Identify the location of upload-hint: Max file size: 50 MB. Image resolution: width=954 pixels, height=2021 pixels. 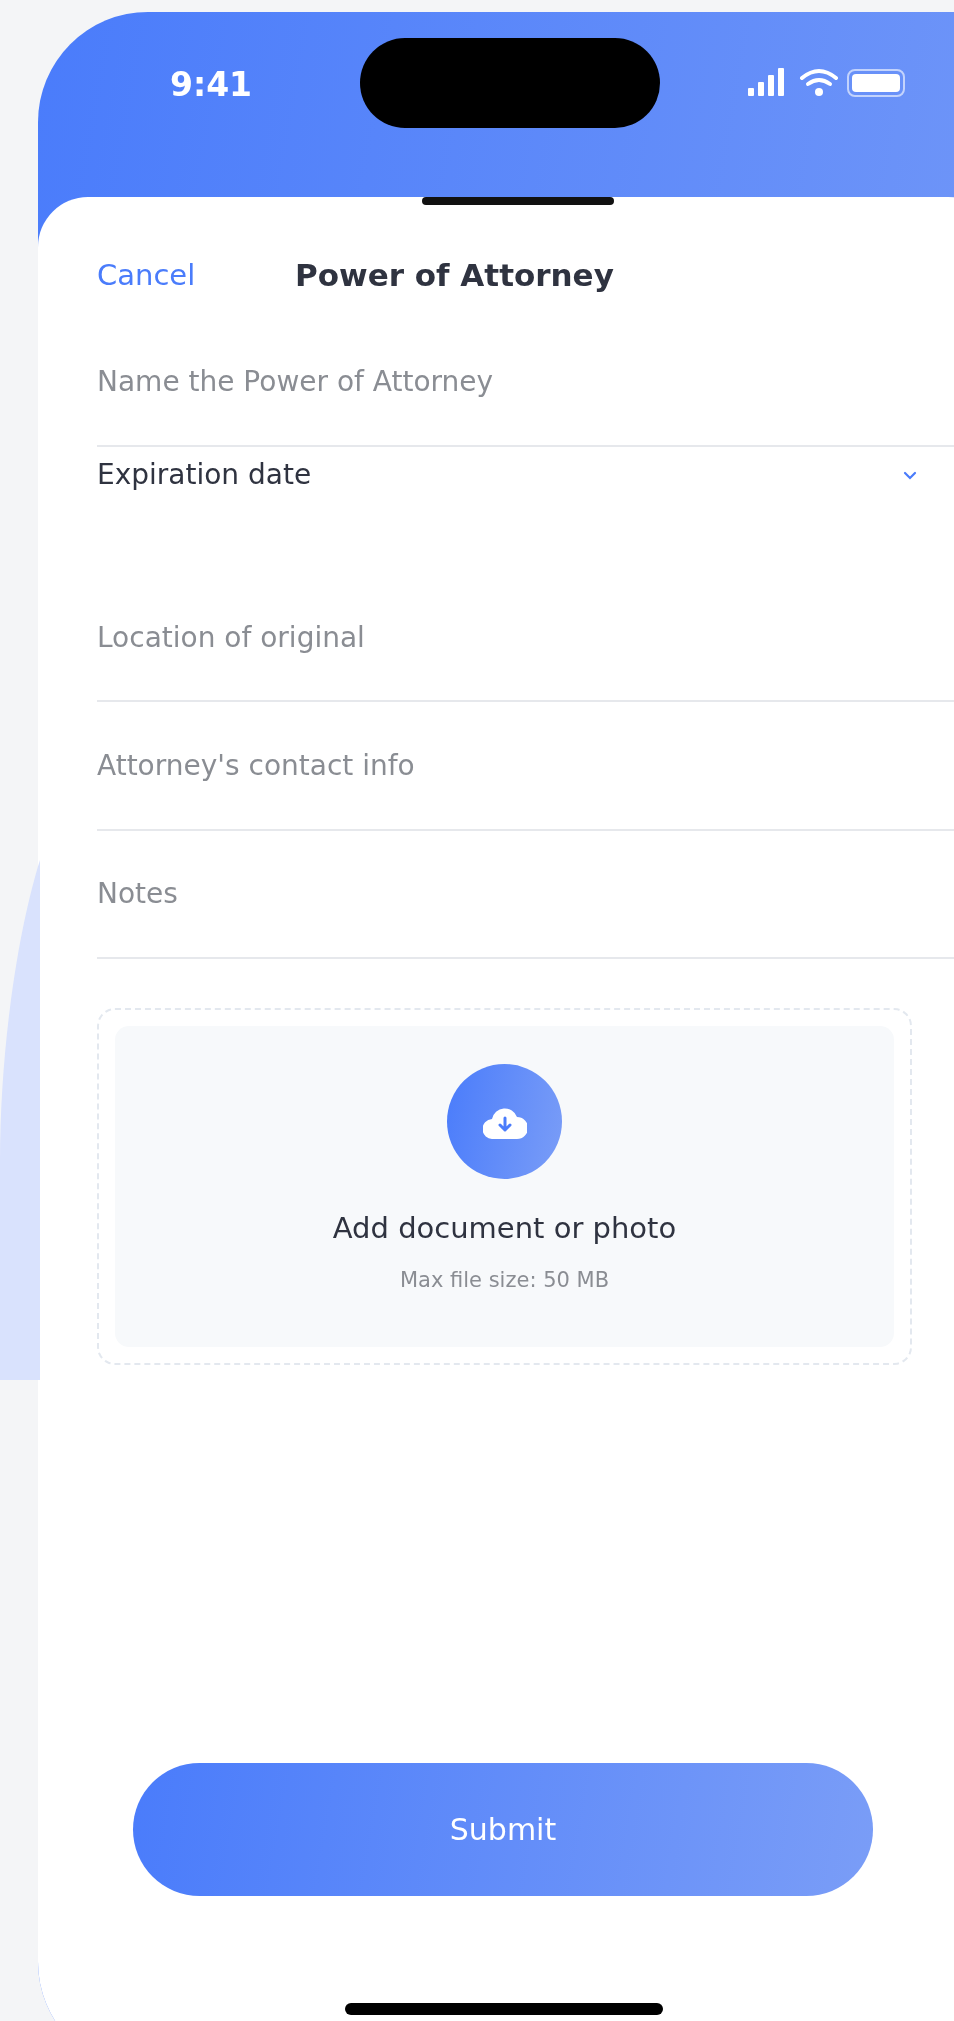
(504, 1280).